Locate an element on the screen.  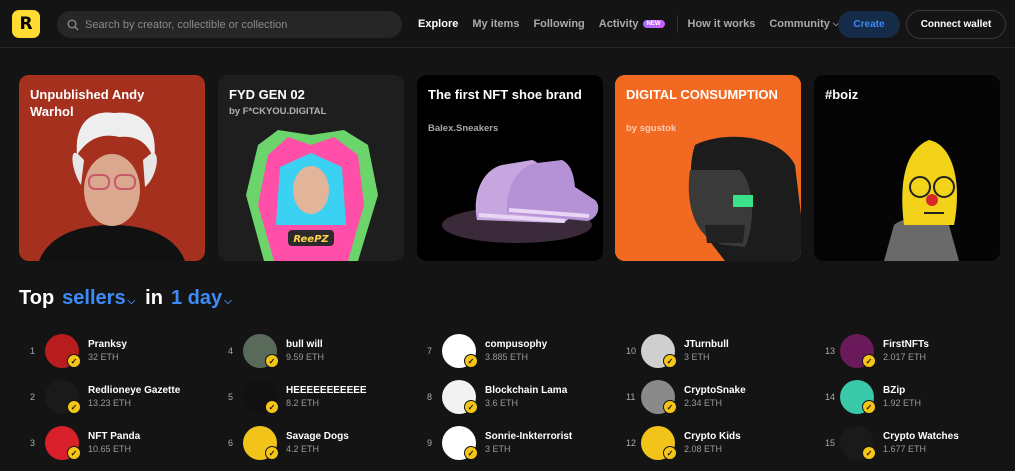
featured-card-fyd: FYD GEN 02 by F*CKYOU.DIGITAL ReePZ is located at coordinates (311, 168).